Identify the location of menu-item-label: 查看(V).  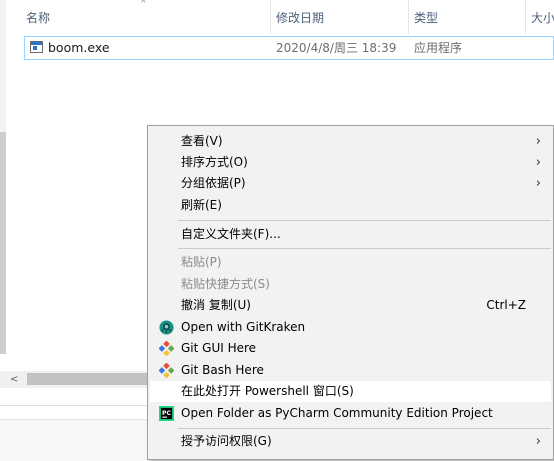
(202, 141).